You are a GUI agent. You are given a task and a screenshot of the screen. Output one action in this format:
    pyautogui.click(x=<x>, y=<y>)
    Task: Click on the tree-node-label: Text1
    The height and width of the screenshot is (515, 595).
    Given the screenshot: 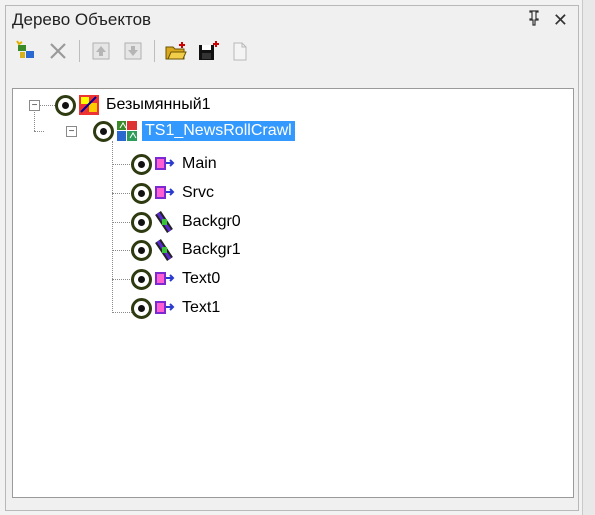 What is the action you would take?
    pyautogui.click(x=201, y=307)
    